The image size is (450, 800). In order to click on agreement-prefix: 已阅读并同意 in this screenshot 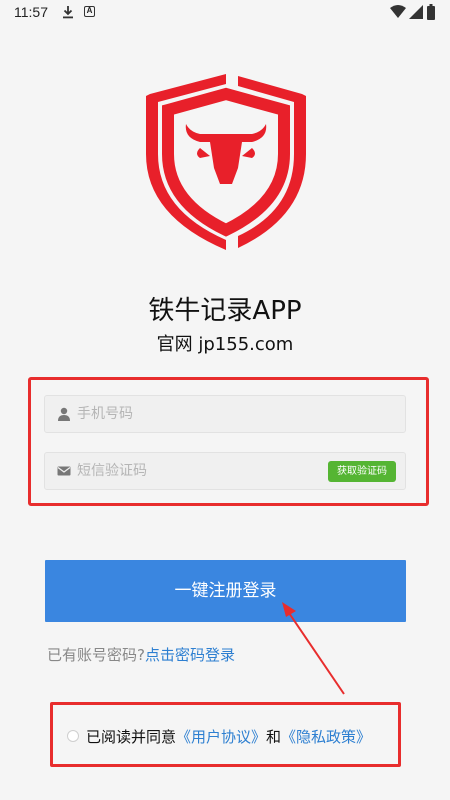, I will do `click(131, 737)`.